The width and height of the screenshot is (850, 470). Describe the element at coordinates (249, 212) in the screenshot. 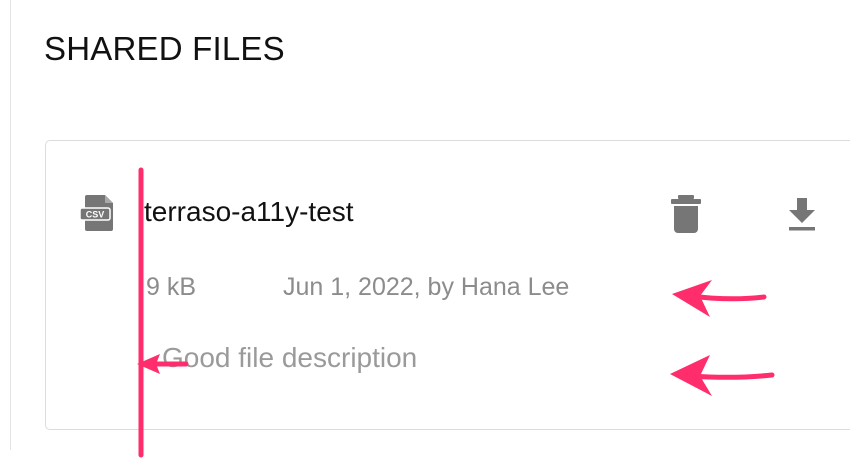

I see `file-name: terraso-a11y-test` at that location.